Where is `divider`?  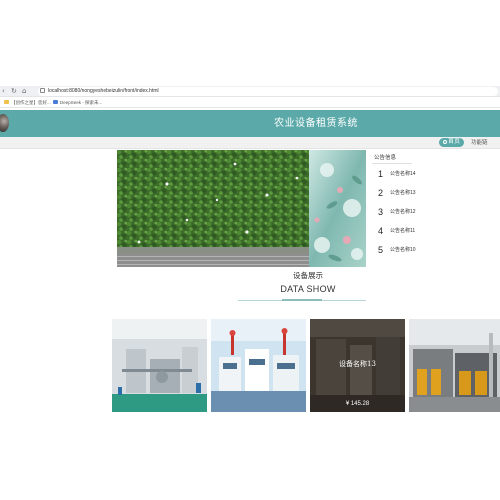 divider is located at coordinates (392, 163).